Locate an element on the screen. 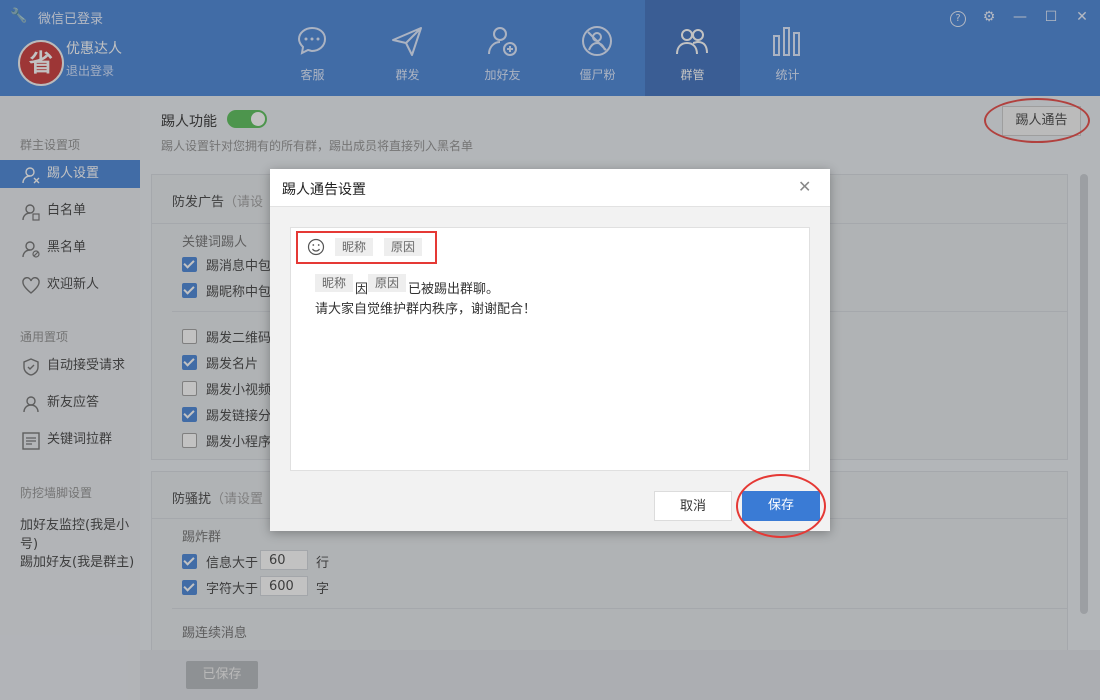 This screenshot has height=700, width=1100. cancel-button: 取消 is located at coordinates (693, 506).